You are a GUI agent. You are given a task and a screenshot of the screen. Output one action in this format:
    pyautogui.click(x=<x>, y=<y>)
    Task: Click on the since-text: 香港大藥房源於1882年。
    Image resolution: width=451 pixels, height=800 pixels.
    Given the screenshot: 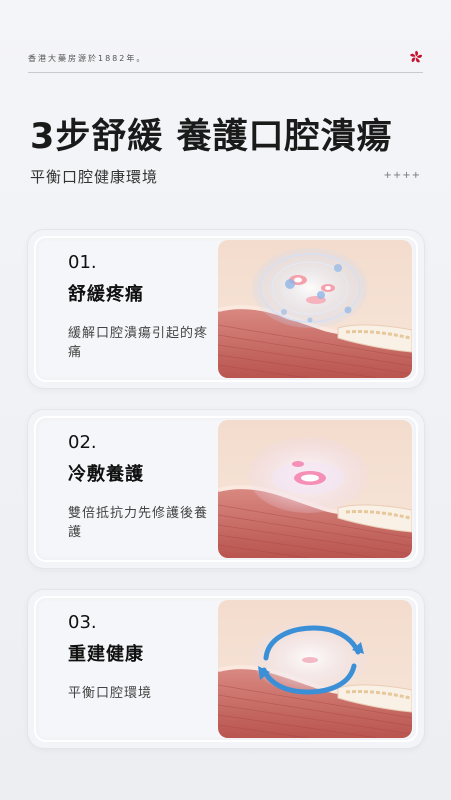 What is the action you would take?
    pyautogui.click(x=87, y=58)
    